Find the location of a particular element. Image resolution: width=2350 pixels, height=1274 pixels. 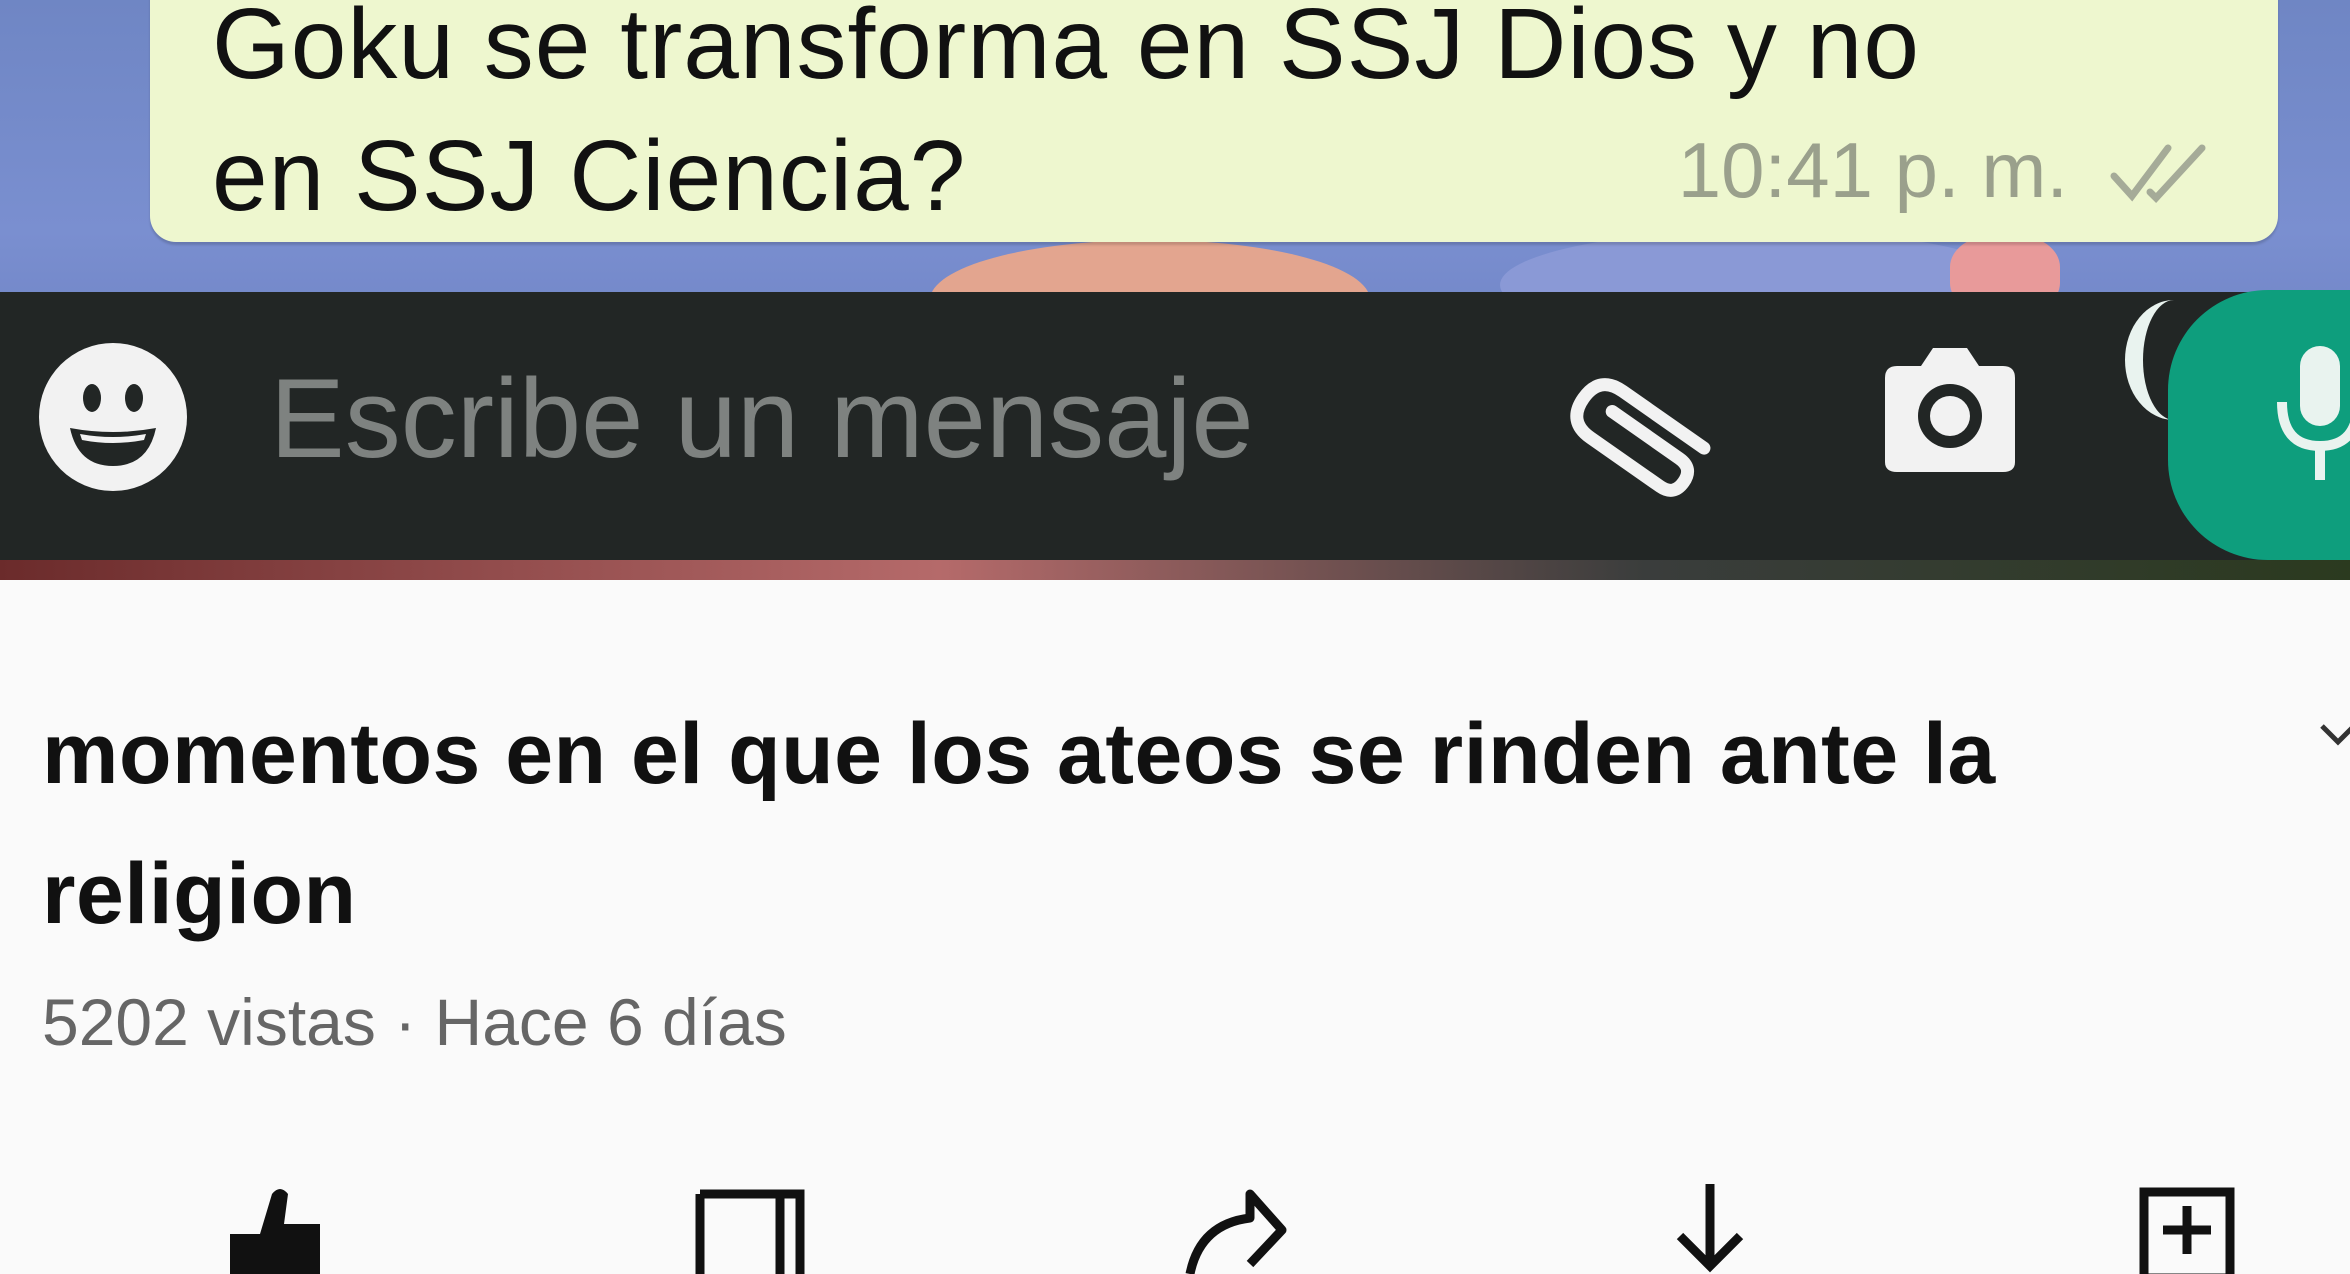

emoji-icon is located at coordinates (113, 417).